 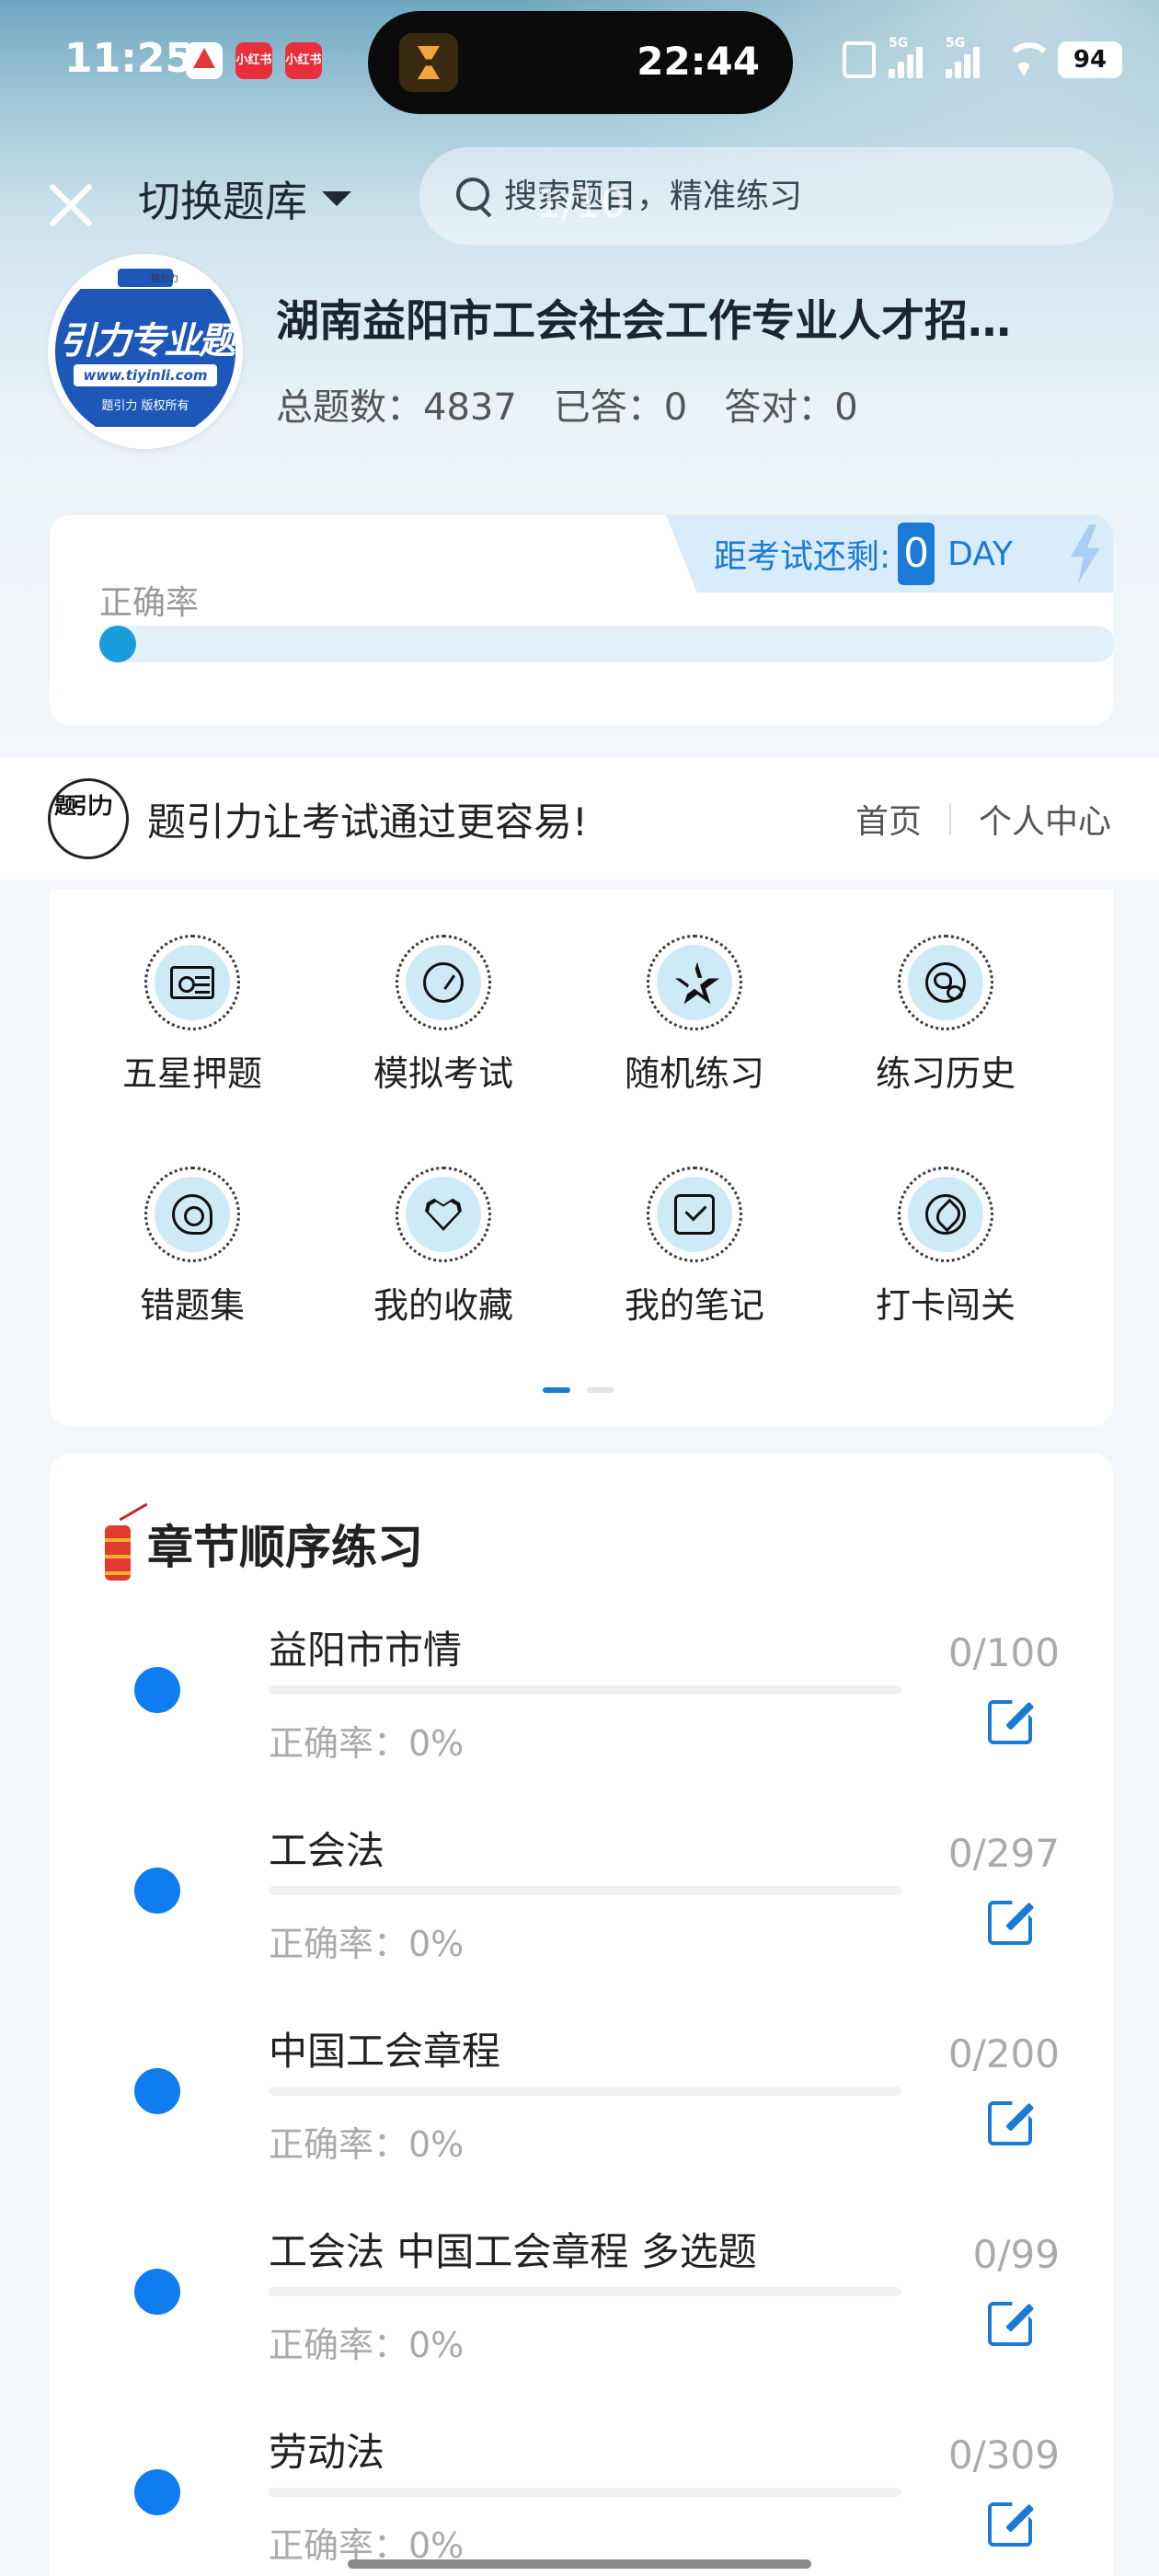 What do you see at coordinates (946, 1016) in the screenshot?
I see `menu-item-practice-history: 练习历史` at bounding box center [946, 1016].